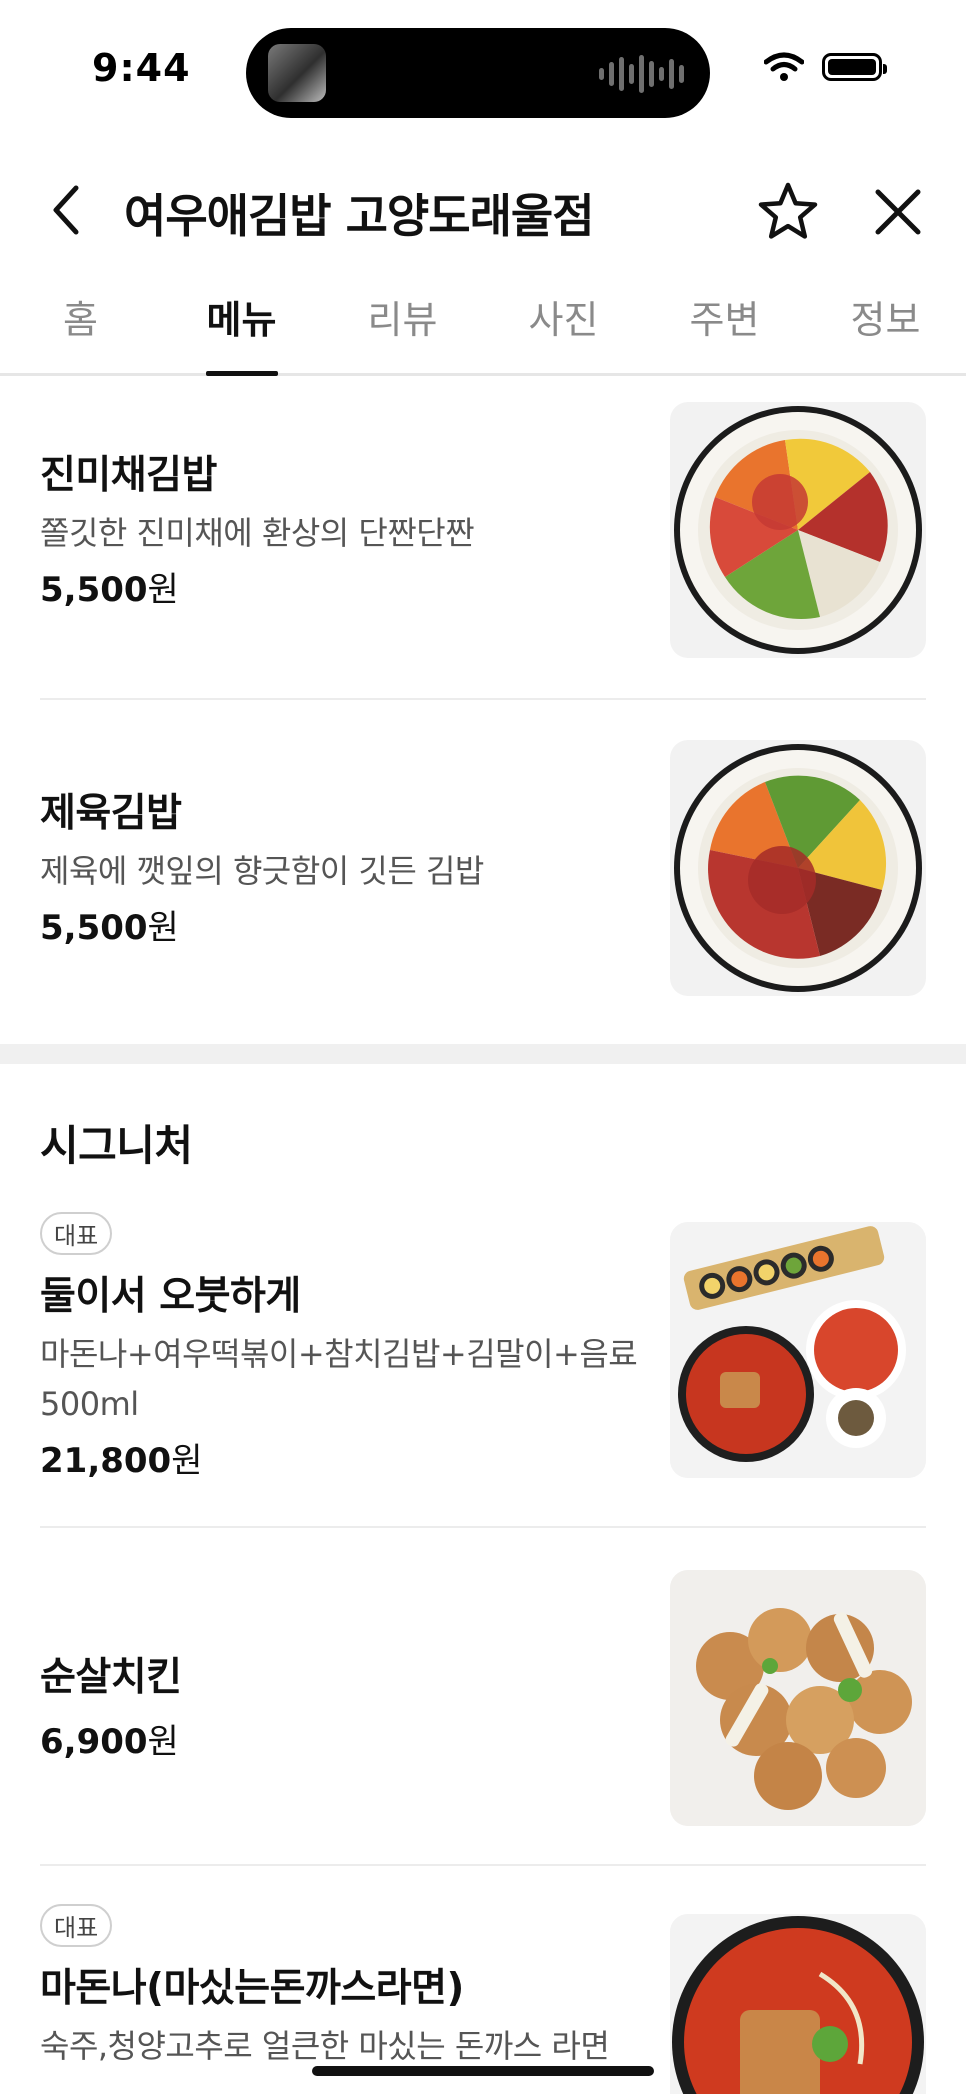 Image resolution: width=966 pixels, height=2094 pixels. Describe the element at coordinates (359, 216) in the screenshot. I see `page-title: 여우애김밥 고양도래울점` at that location.